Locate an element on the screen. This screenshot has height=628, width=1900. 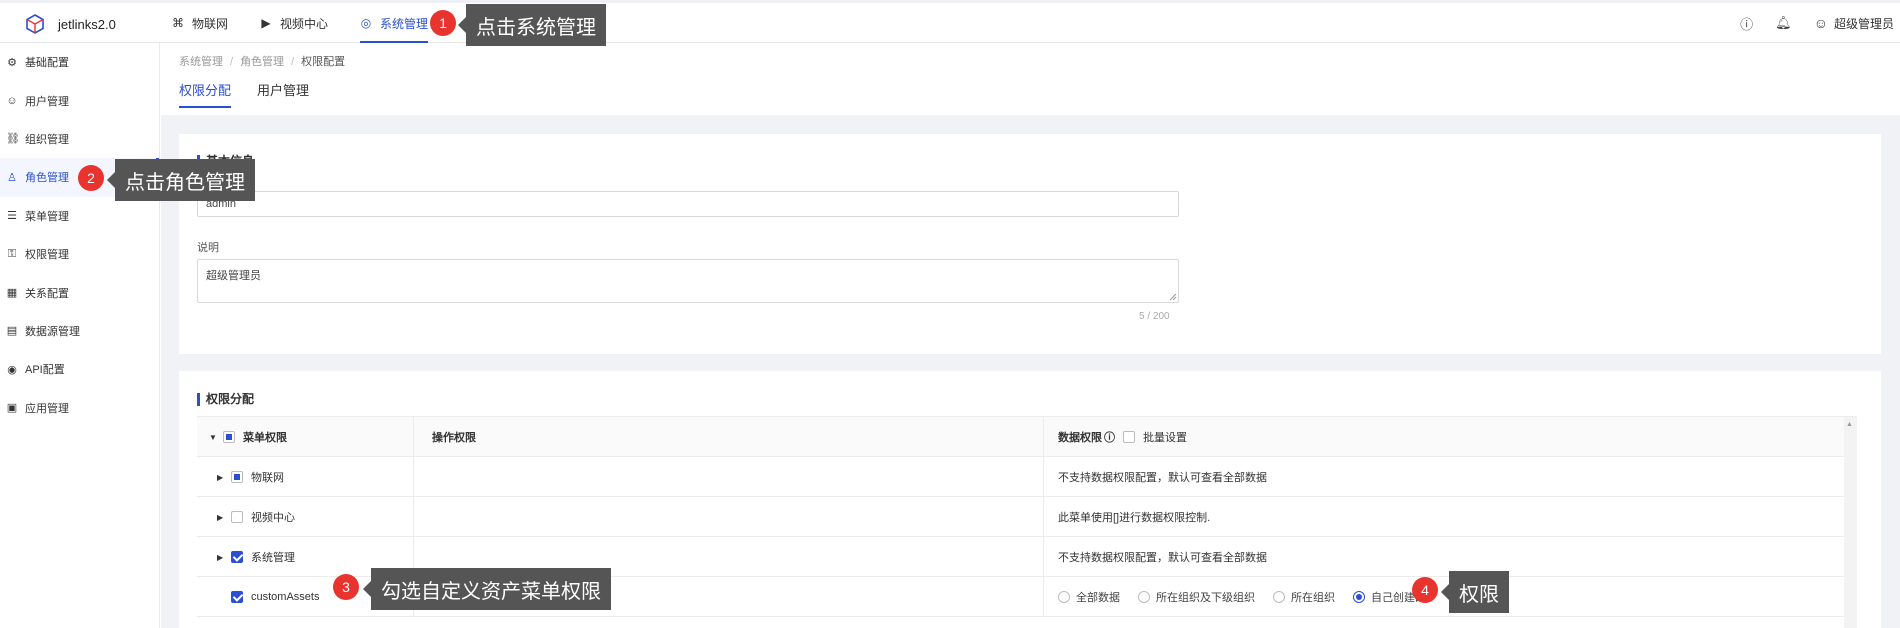
step-badge-3: 3 is located at coordinates (346, 587).